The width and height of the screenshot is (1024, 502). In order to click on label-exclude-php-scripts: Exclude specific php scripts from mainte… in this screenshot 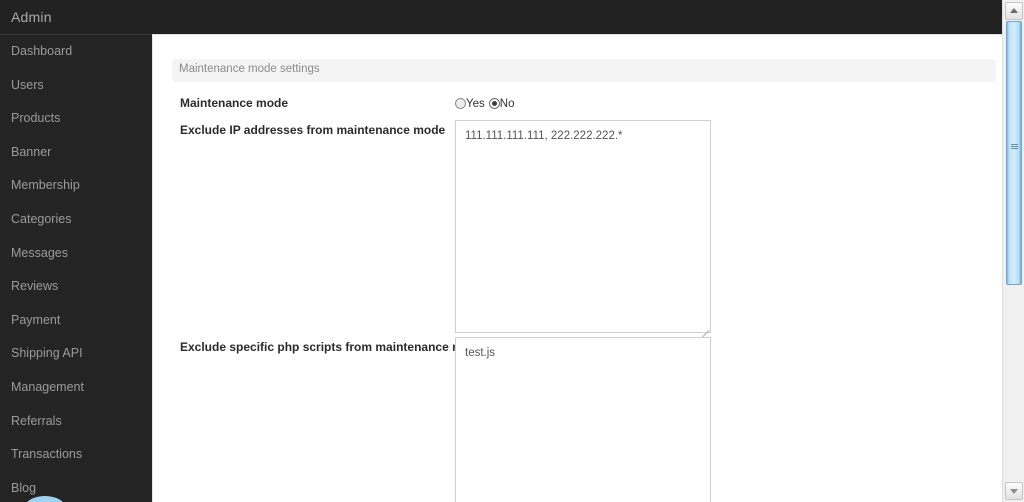, I will do `click(332, 347)`.